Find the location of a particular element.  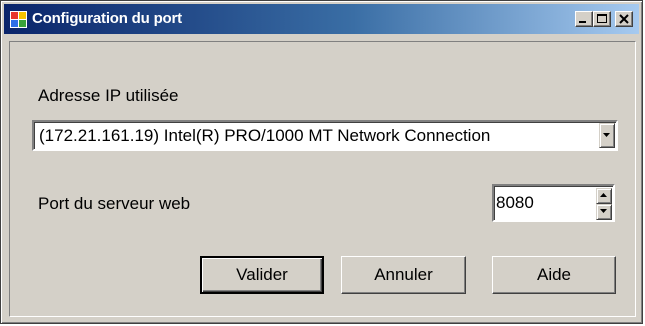

port-label: Port du serveur web is located at coordinates (114, 203).